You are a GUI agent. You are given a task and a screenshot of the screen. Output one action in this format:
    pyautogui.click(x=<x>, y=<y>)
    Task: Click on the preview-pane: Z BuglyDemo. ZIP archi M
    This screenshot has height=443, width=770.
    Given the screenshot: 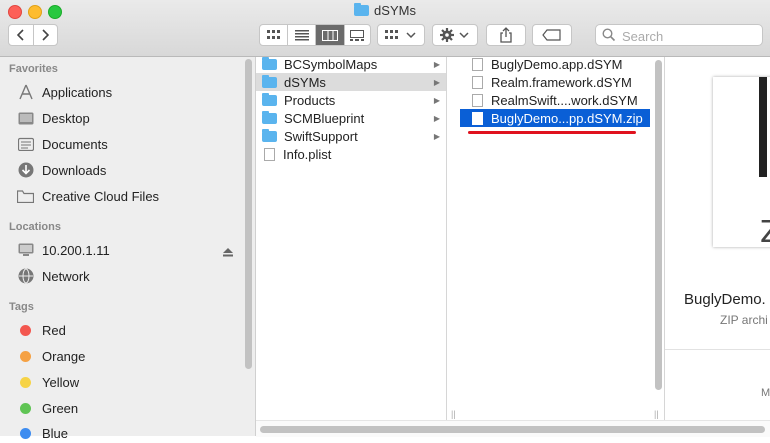 What is the action you would take?
    pyautogui.click(x=717, y=246)
    